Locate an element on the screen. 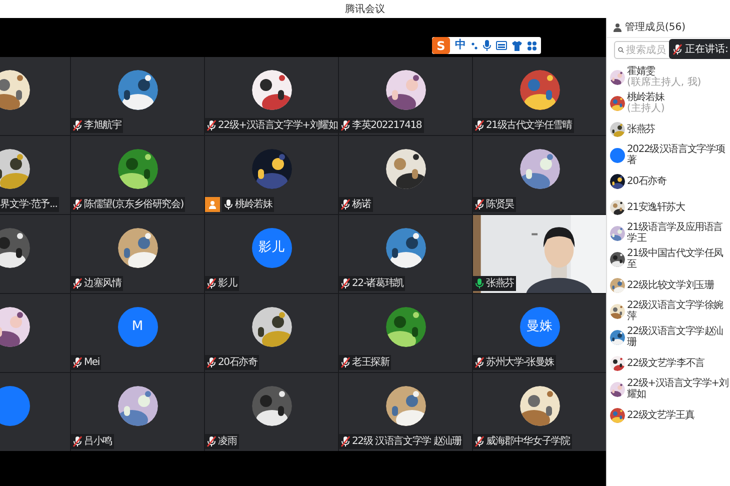 This screenshot has height=486, width=730. search-icon is located at coordinates (621, 50).